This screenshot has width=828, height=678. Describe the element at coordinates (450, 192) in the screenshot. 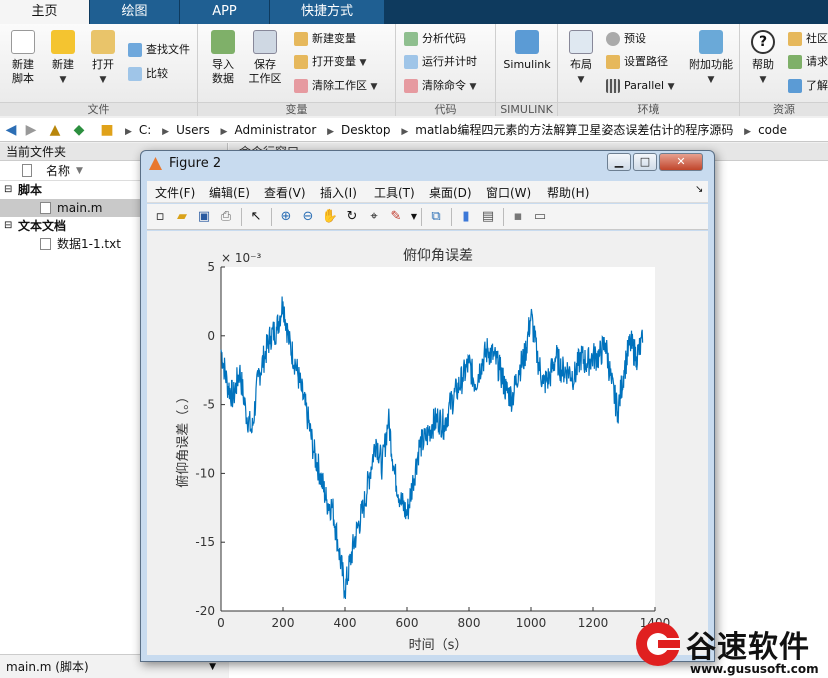

I see `menu-desktop: 桌面(D)` at that location.